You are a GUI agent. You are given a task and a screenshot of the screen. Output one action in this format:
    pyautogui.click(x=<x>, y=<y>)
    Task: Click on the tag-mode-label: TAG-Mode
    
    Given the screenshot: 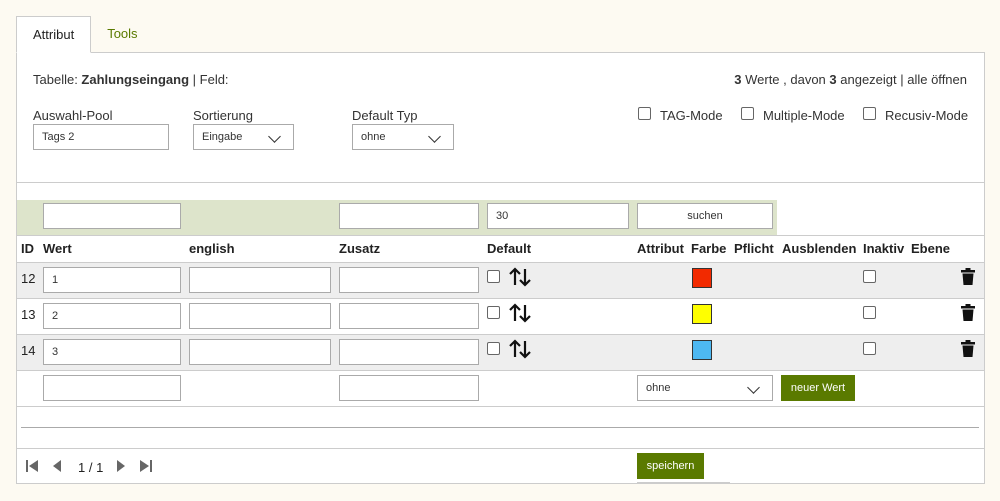 What is the action you would take?
    pyautogui.click(x=691, y=115)
    